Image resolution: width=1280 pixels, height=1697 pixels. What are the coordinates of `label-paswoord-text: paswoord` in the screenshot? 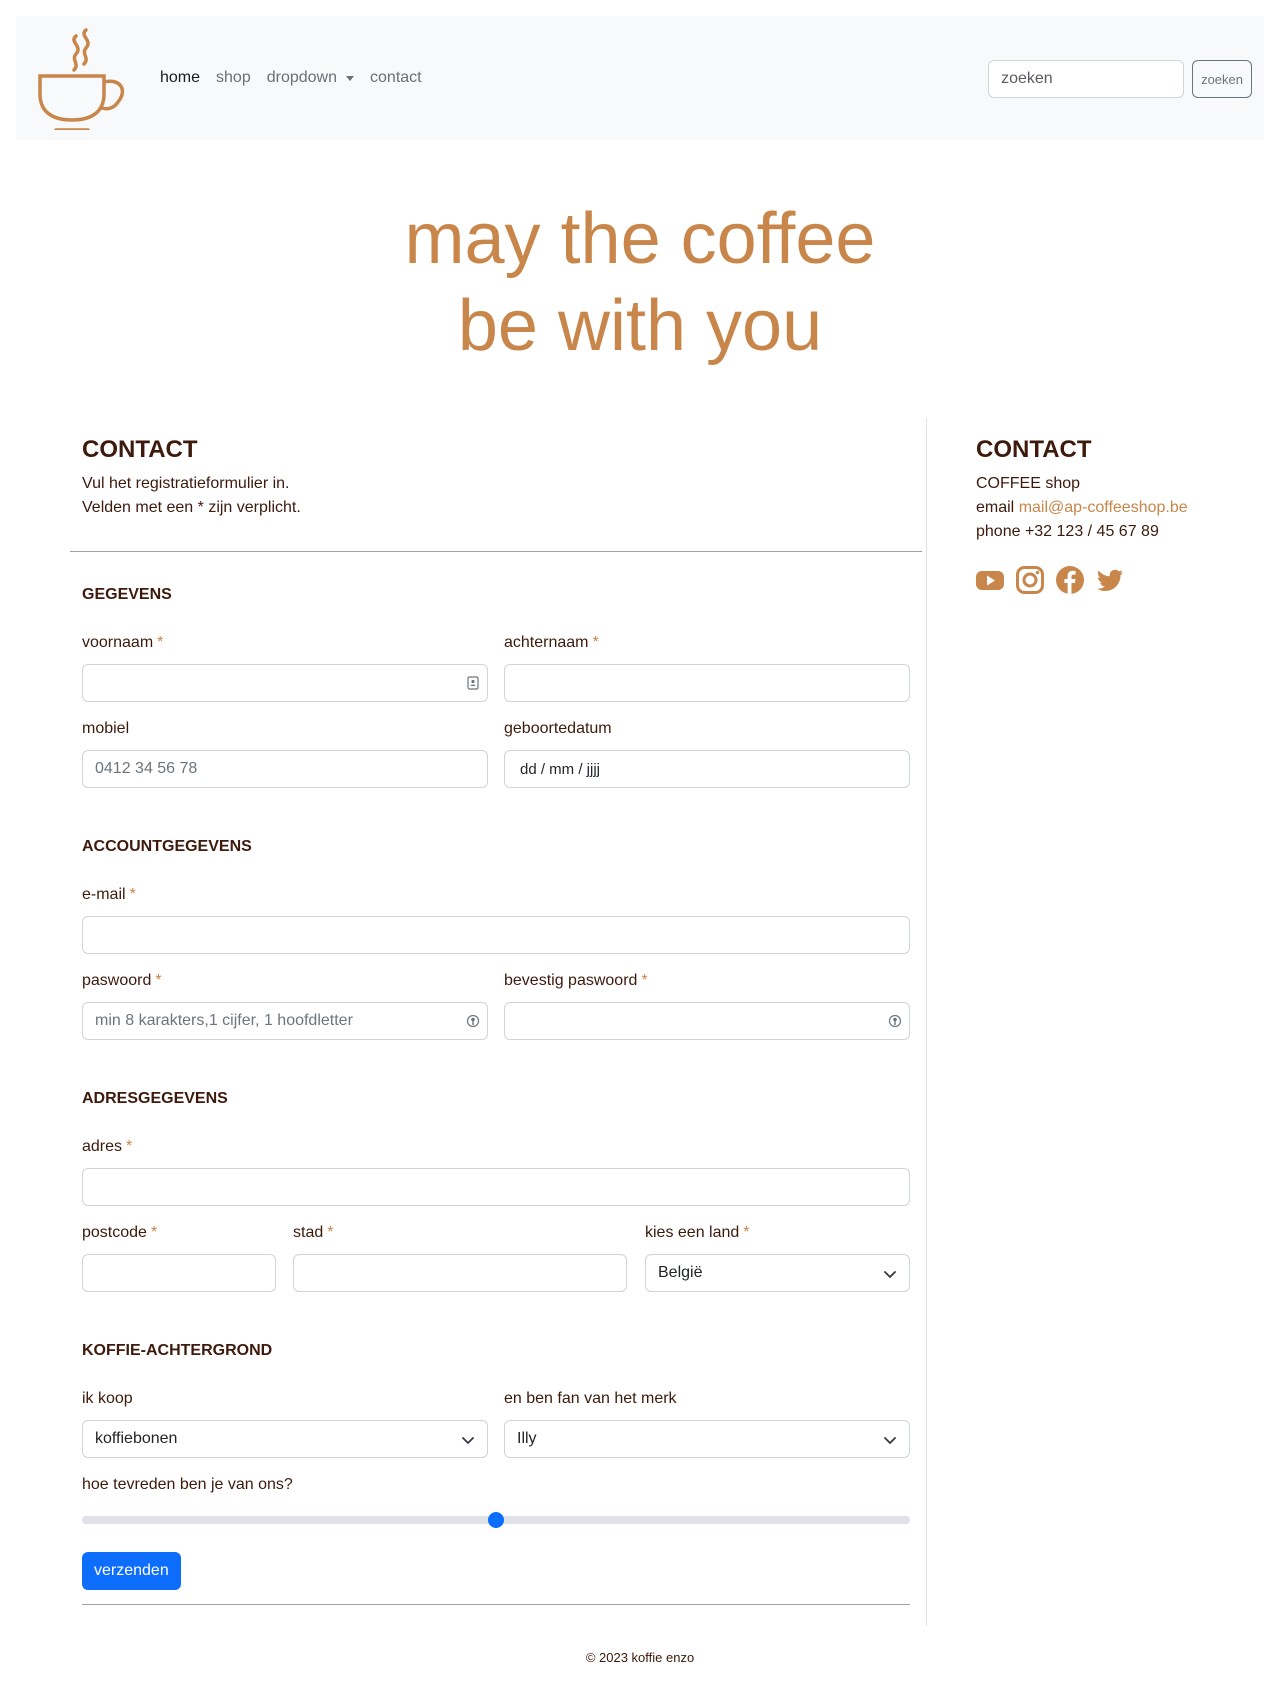 It's located at (117, 980).